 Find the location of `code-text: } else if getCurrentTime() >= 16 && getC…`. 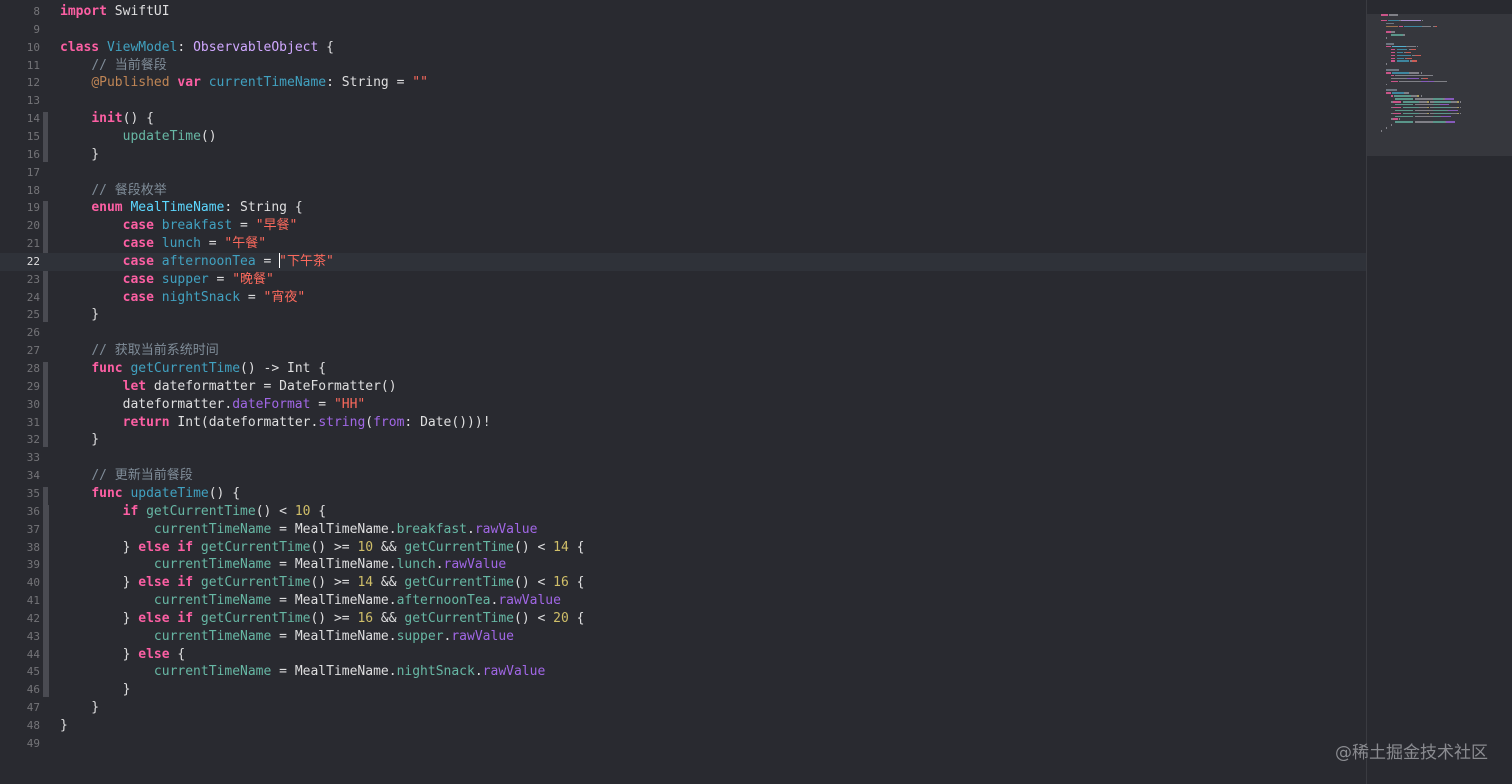

code-text: } else if getCurrentTime() >= 16 && getC… is located at coordinates (322, 619).